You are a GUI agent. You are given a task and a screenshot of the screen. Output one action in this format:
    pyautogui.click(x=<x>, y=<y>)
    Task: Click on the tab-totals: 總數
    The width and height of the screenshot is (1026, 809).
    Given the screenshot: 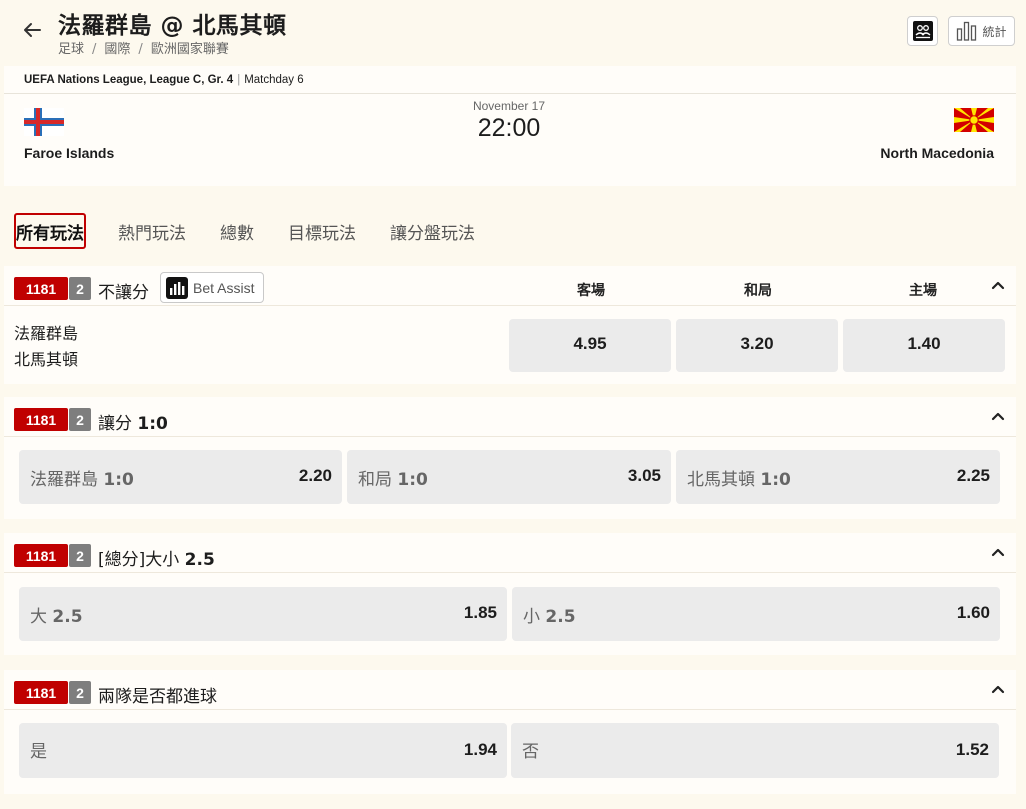 What is the action you would take?
    pyautogui.click(x=237, y=231)
    